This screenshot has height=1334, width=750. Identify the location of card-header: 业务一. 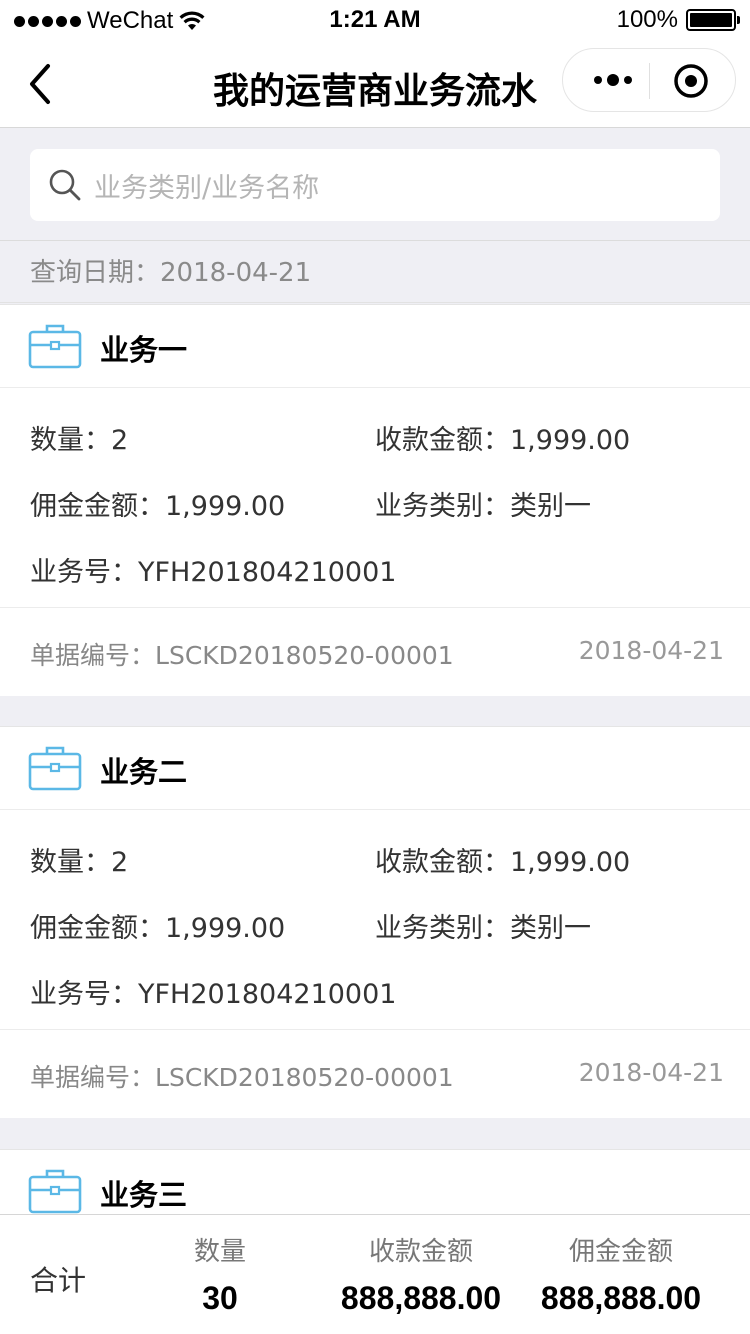
(375, 346).